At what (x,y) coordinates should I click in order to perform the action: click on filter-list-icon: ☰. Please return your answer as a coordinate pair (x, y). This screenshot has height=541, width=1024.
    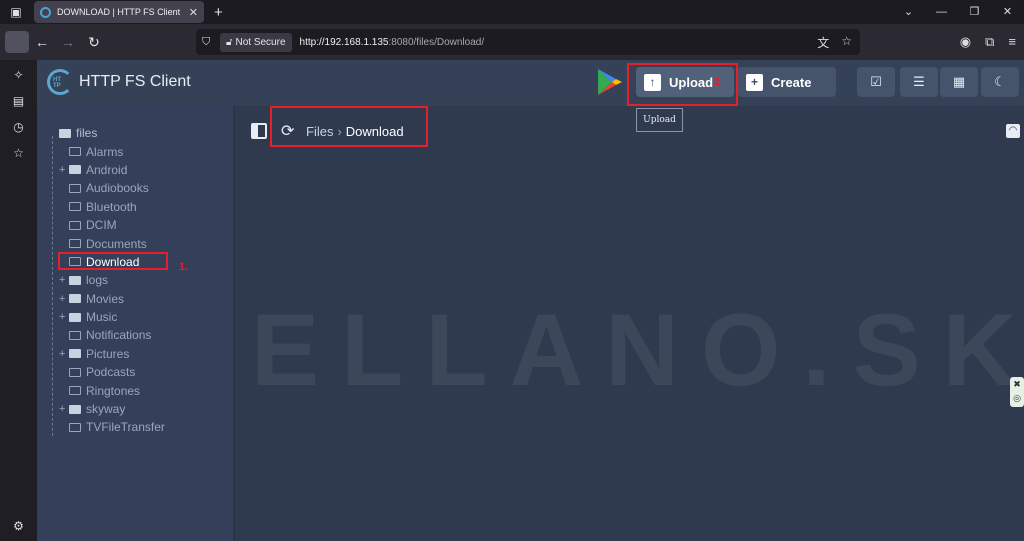
    Looking at the image, I should click on (919, 81).